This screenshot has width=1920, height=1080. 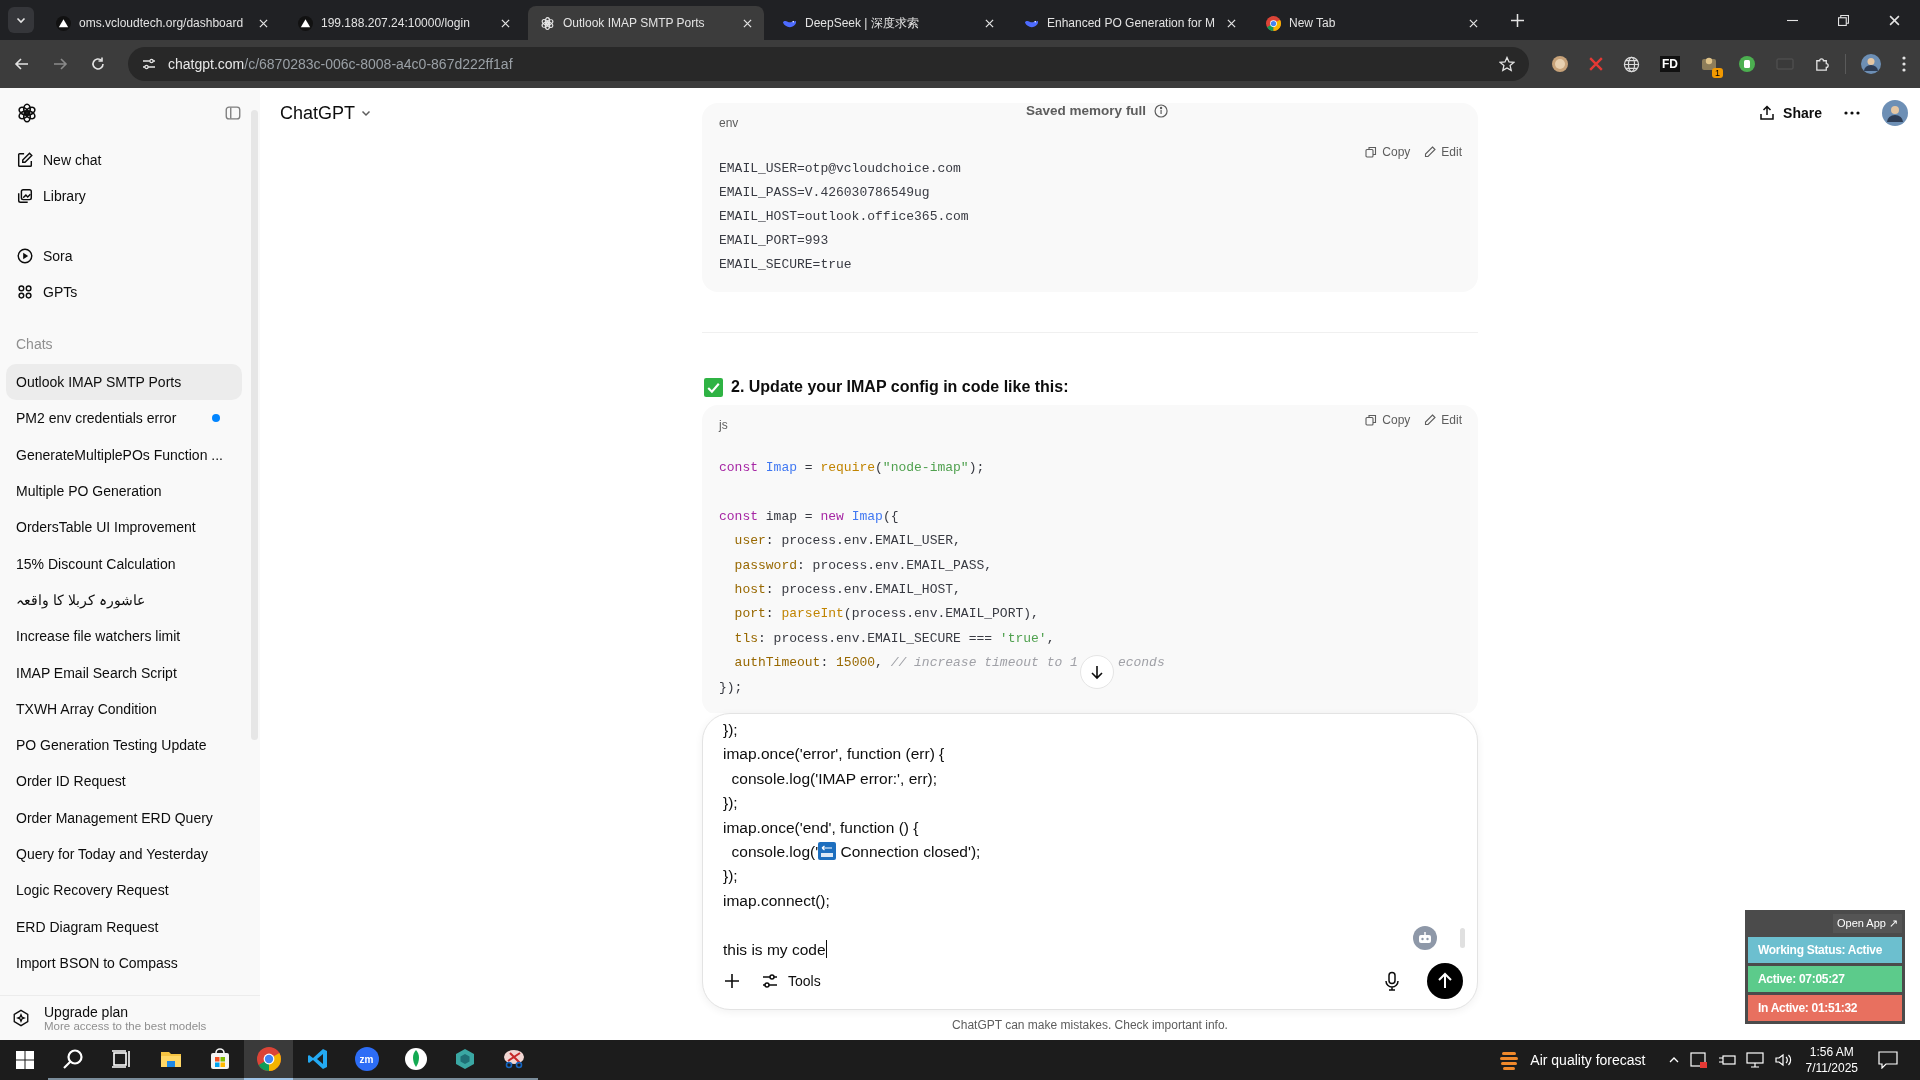 I want to click on network-icon, so click(x=1754, y=1060).